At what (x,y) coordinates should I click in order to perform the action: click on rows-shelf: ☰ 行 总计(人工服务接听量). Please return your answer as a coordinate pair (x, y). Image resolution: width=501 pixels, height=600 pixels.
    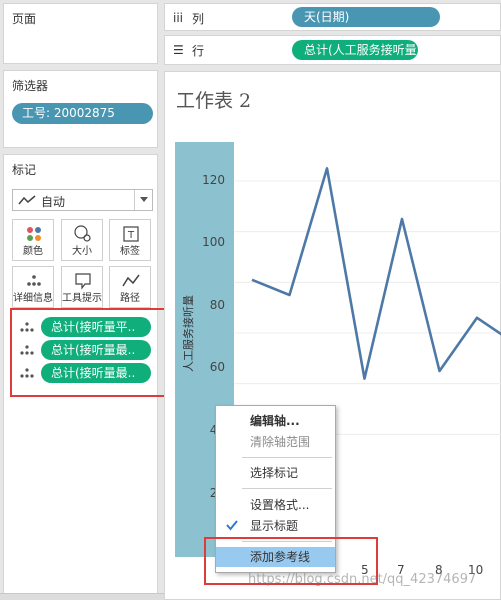
    Looking at the image, I should click on (332, 50).